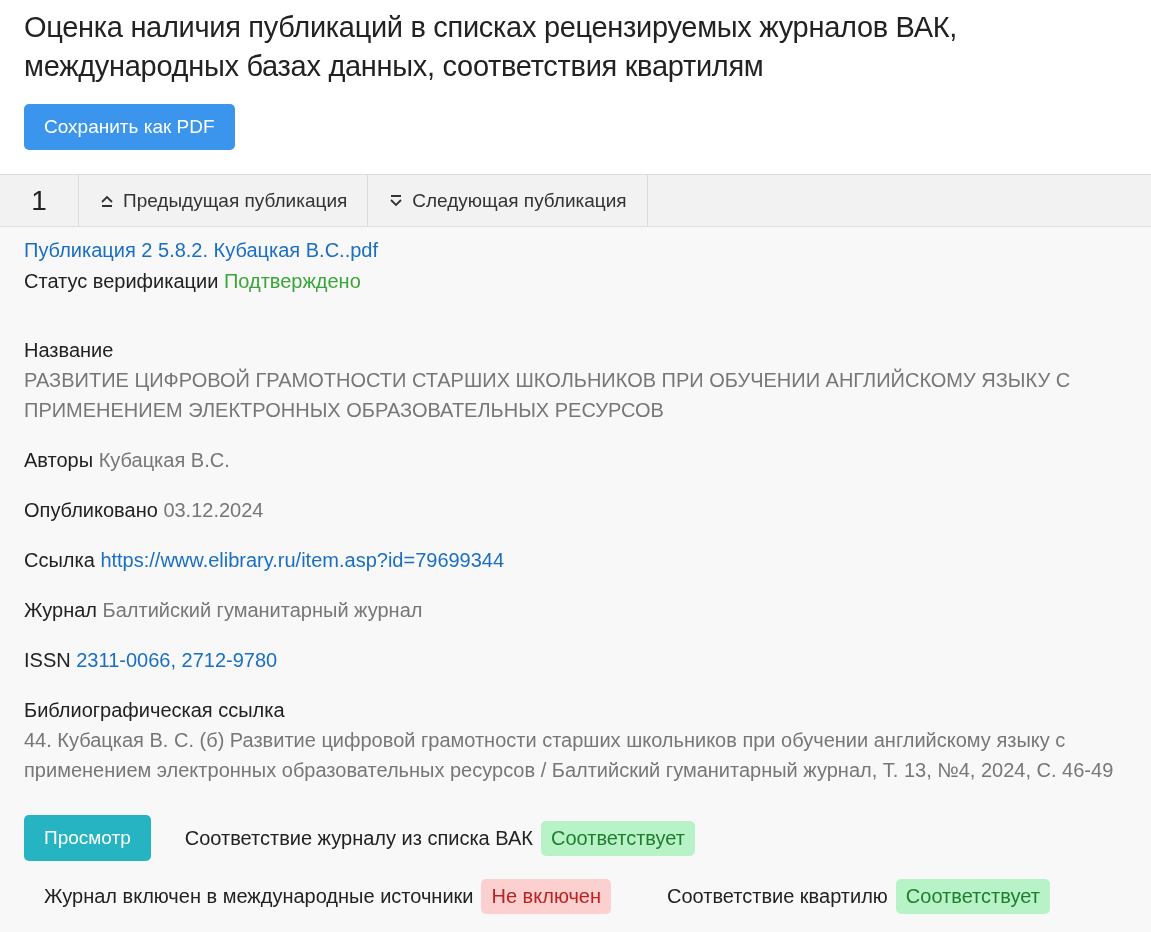  What do you see at coordinates (69, 350) in the screenshot?
I see `field-label: Название` at bounding box center [69, 350].